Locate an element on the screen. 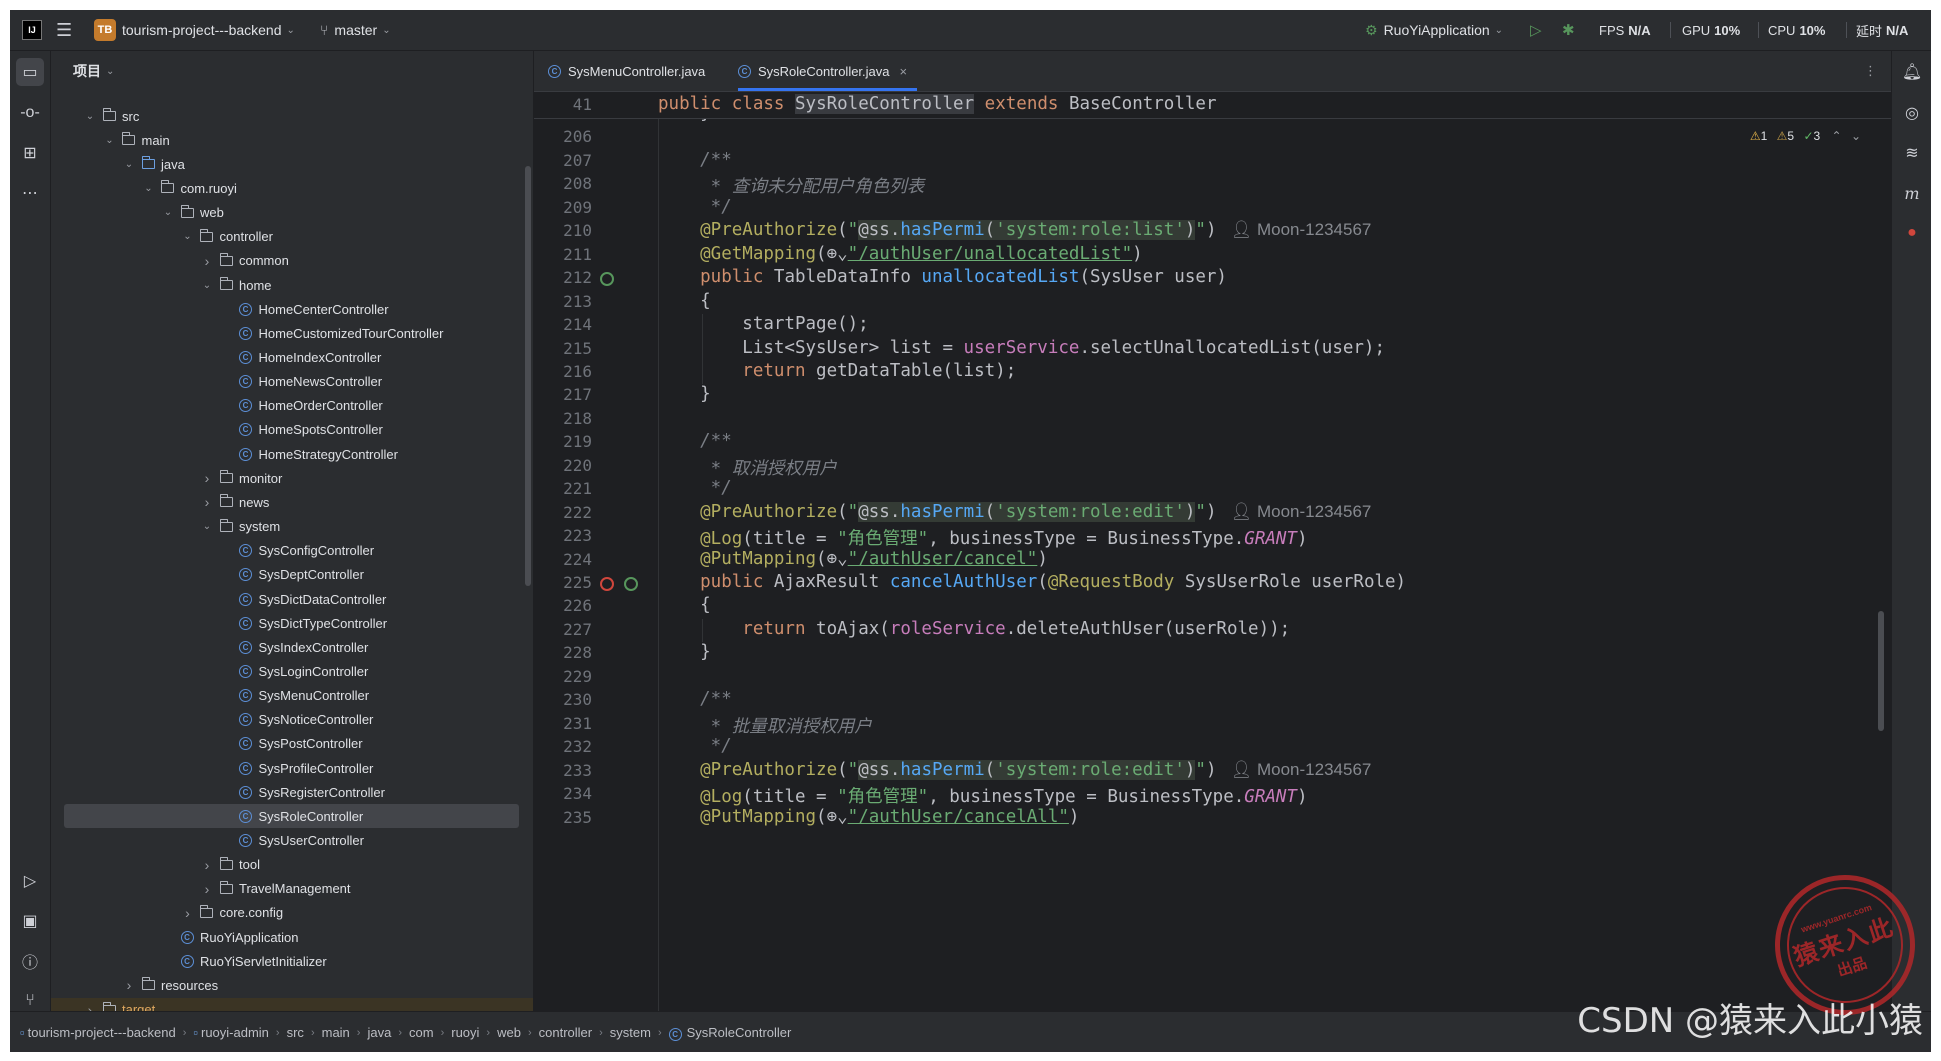  tree-node: C SysConfigController is located at coordinates (292, 551).